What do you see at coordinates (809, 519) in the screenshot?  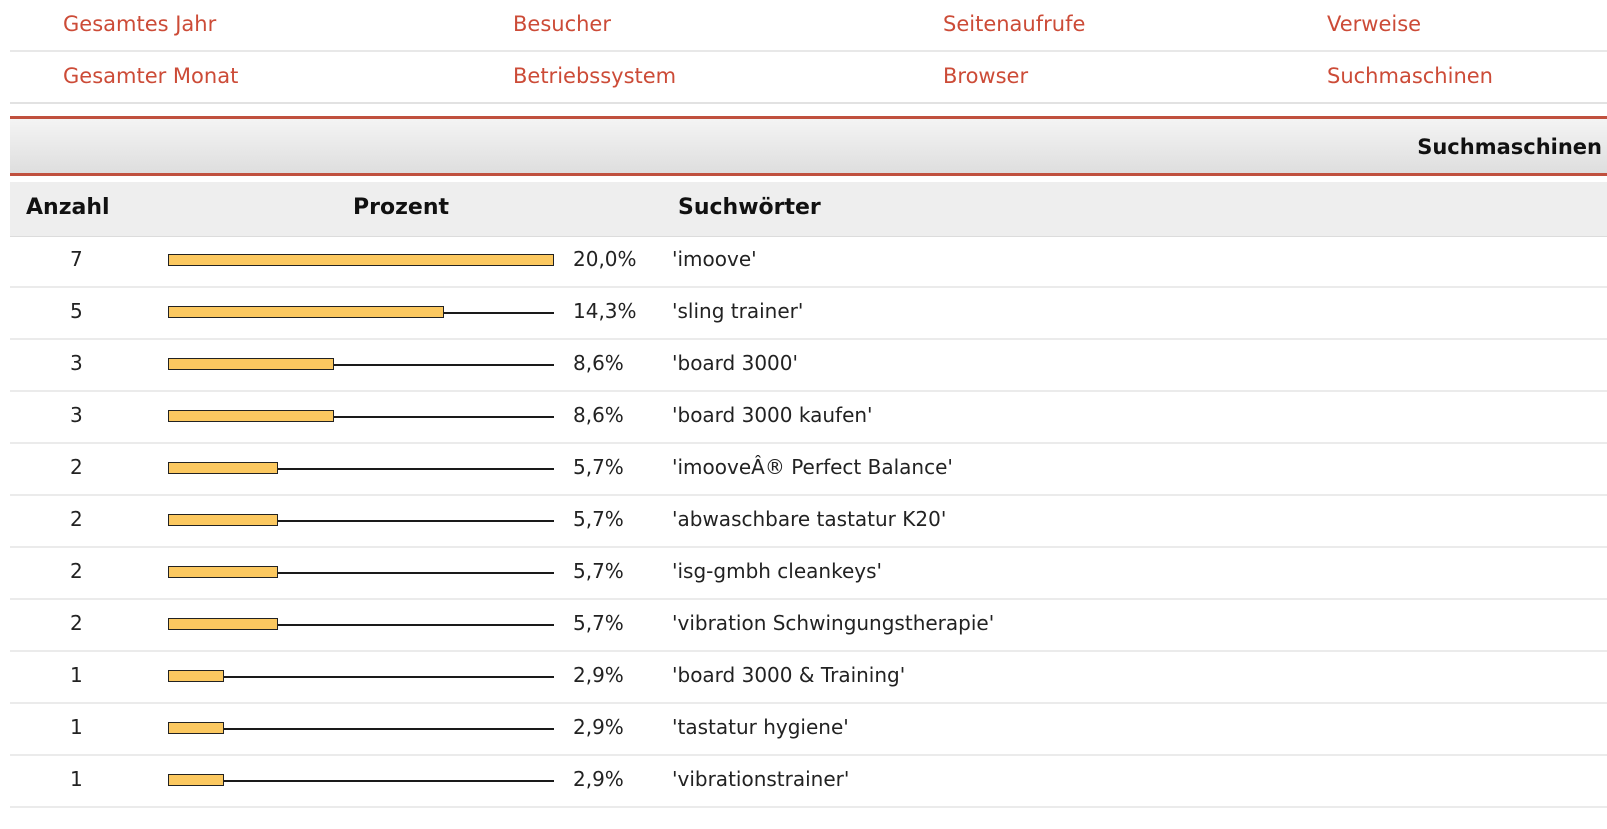 I see `keyword-cell: 'abwaschbare tastatur K20'` at bounding box center [809, 519].